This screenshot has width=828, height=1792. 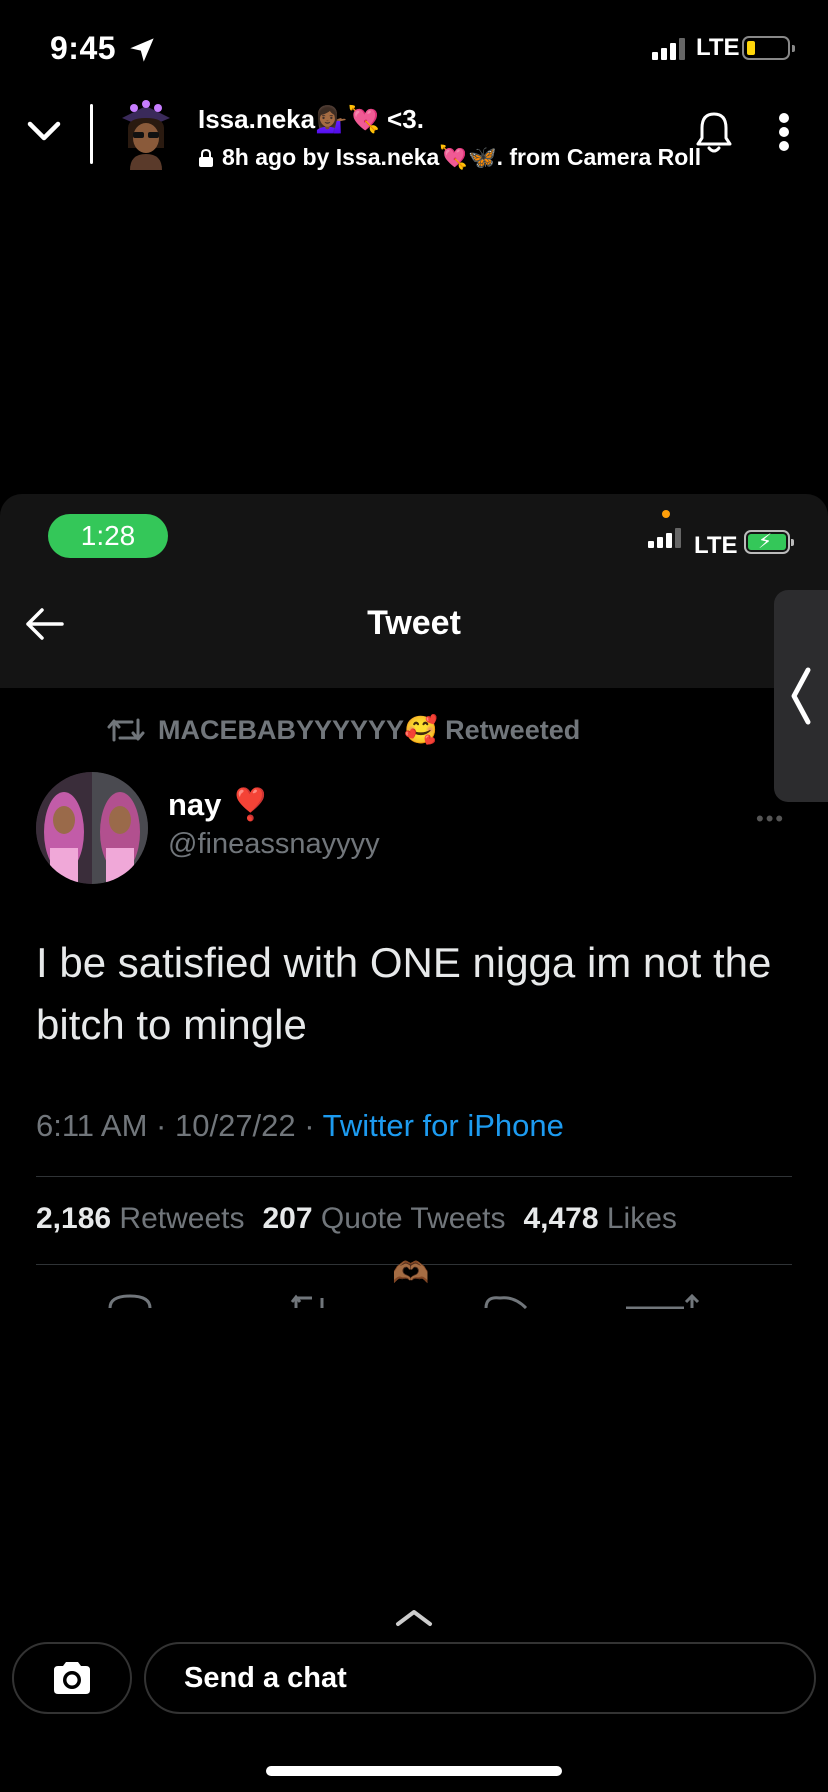 What do you see at coordinates (83, 48) in the screenshot?
I see `status-time: 9:45` at bounding box center [83, 48].